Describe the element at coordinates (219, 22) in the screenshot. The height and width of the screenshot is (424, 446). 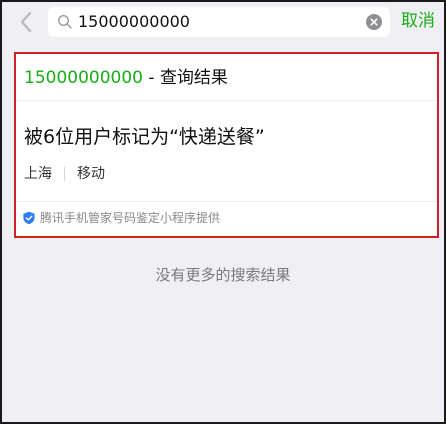
I see `search-field: 15000000000` at that location.